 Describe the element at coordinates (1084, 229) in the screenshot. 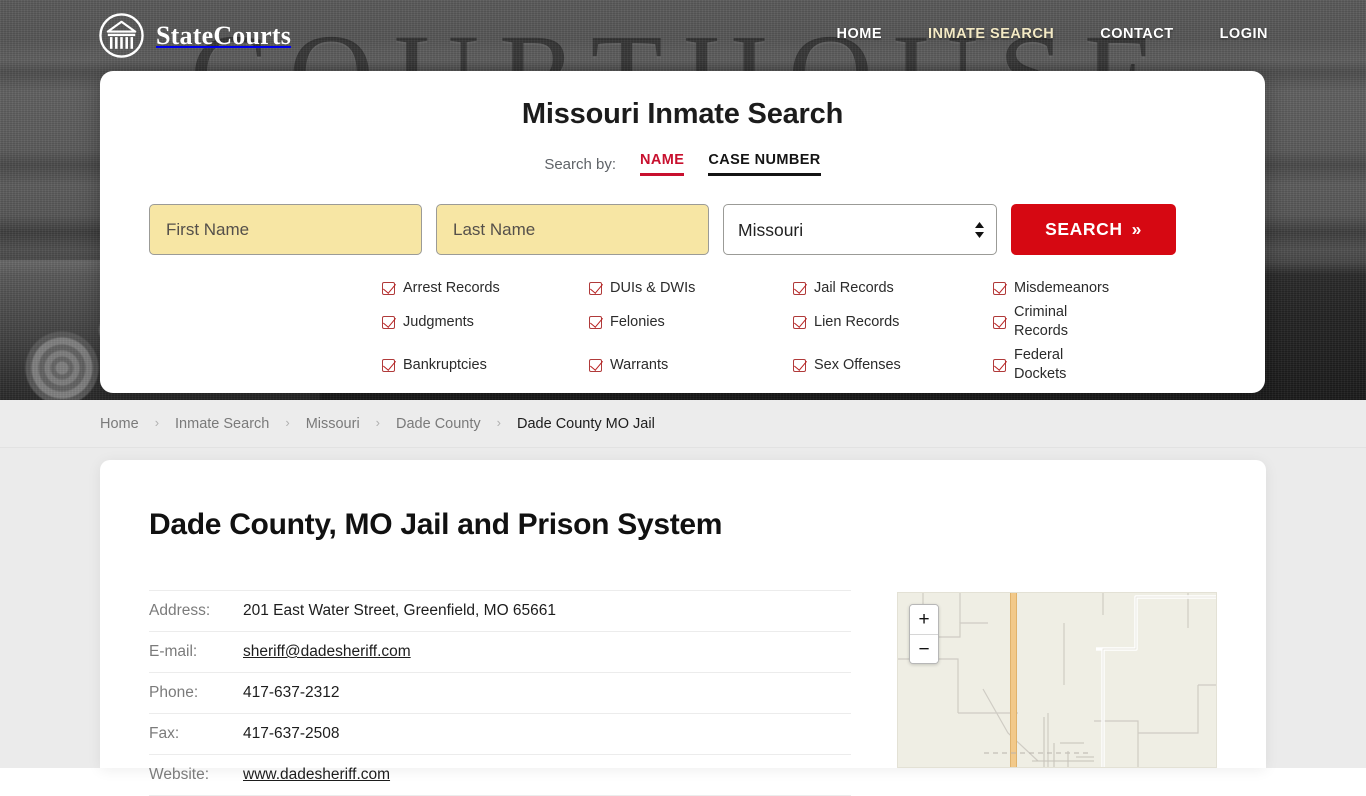

I see `search-button-label: SEARCH` at that location.